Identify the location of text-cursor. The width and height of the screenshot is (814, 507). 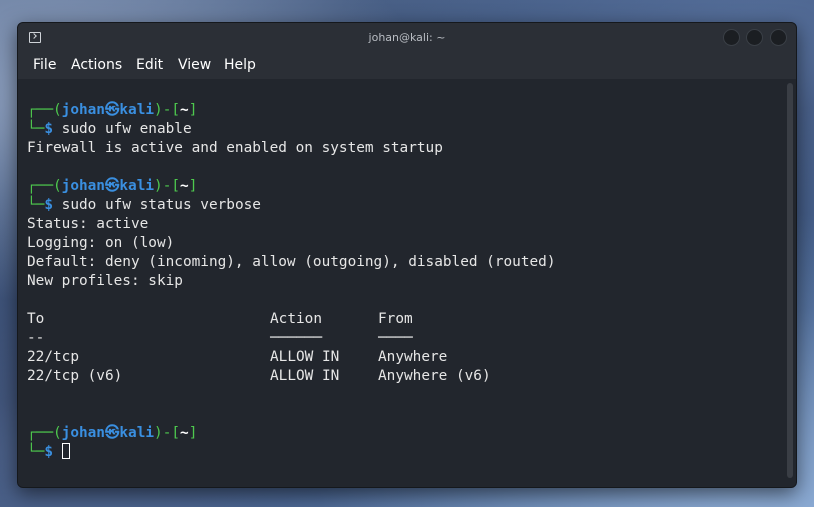
(65, 451).